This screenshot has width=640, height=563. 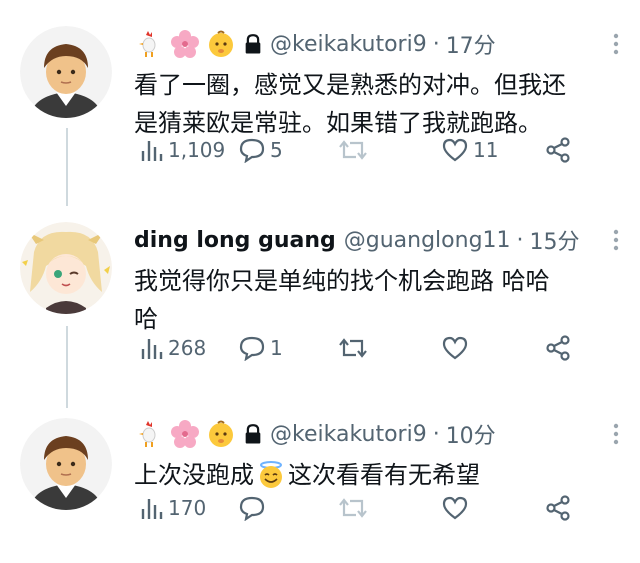 I want to click on reply-button: 5, so click(x=260, y=150).